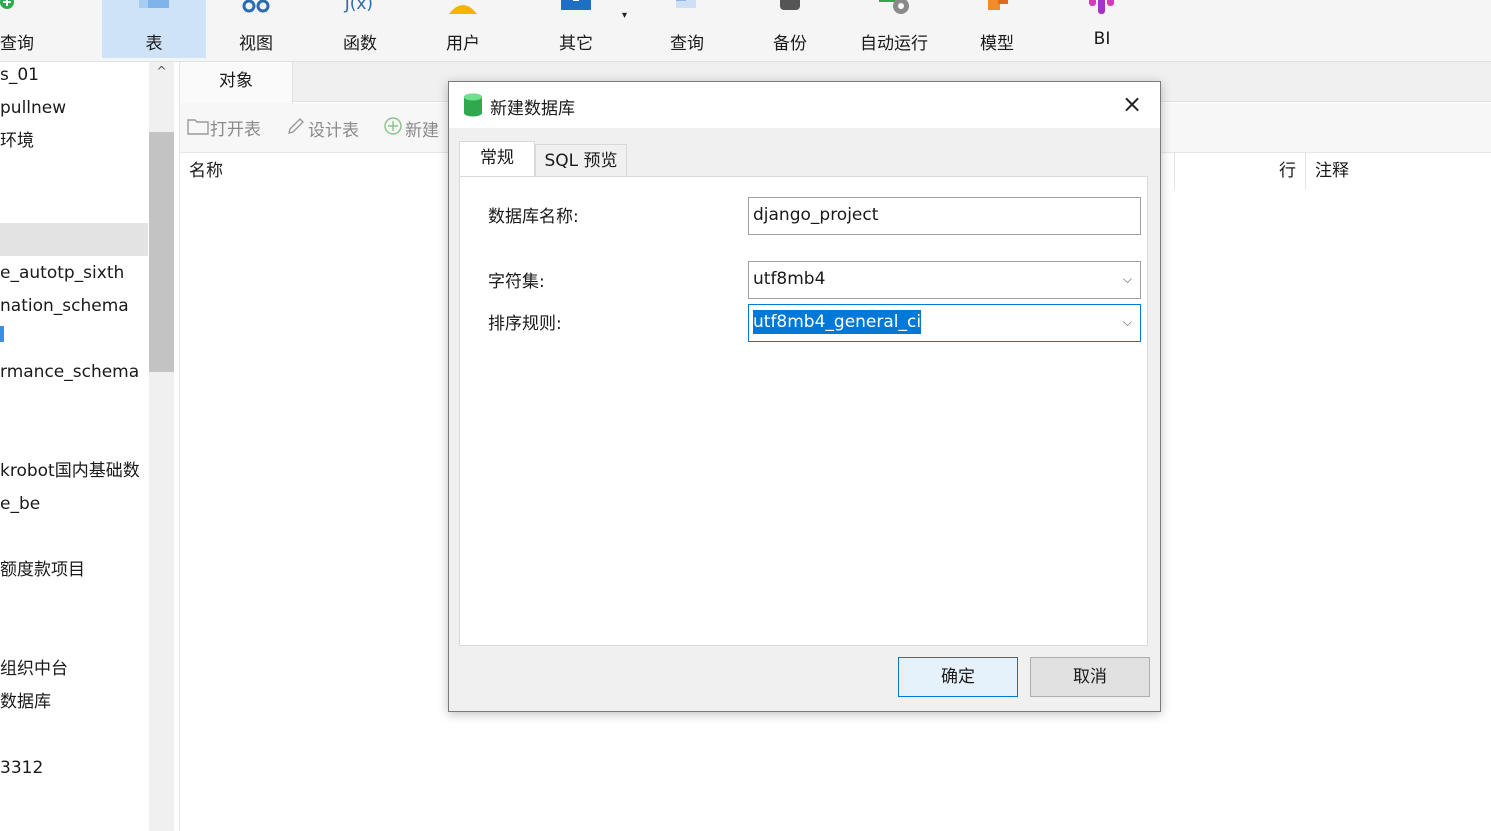 The height and width of the screenshot is (831, 1491). Describe the element at coordinates (686, 4) in the screenshot. I see `query-icon` at that location.